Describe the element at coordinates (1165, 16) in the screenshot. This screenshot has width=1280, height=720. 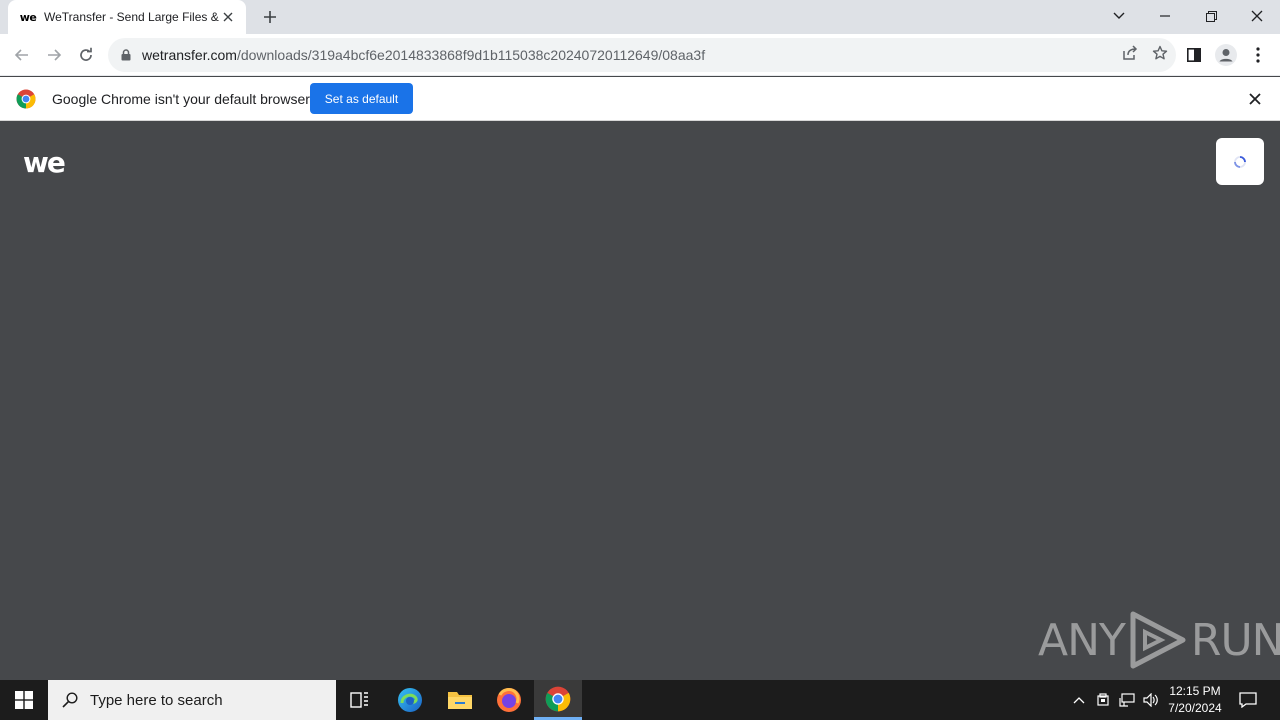
I see `minimize-icon` at that location.